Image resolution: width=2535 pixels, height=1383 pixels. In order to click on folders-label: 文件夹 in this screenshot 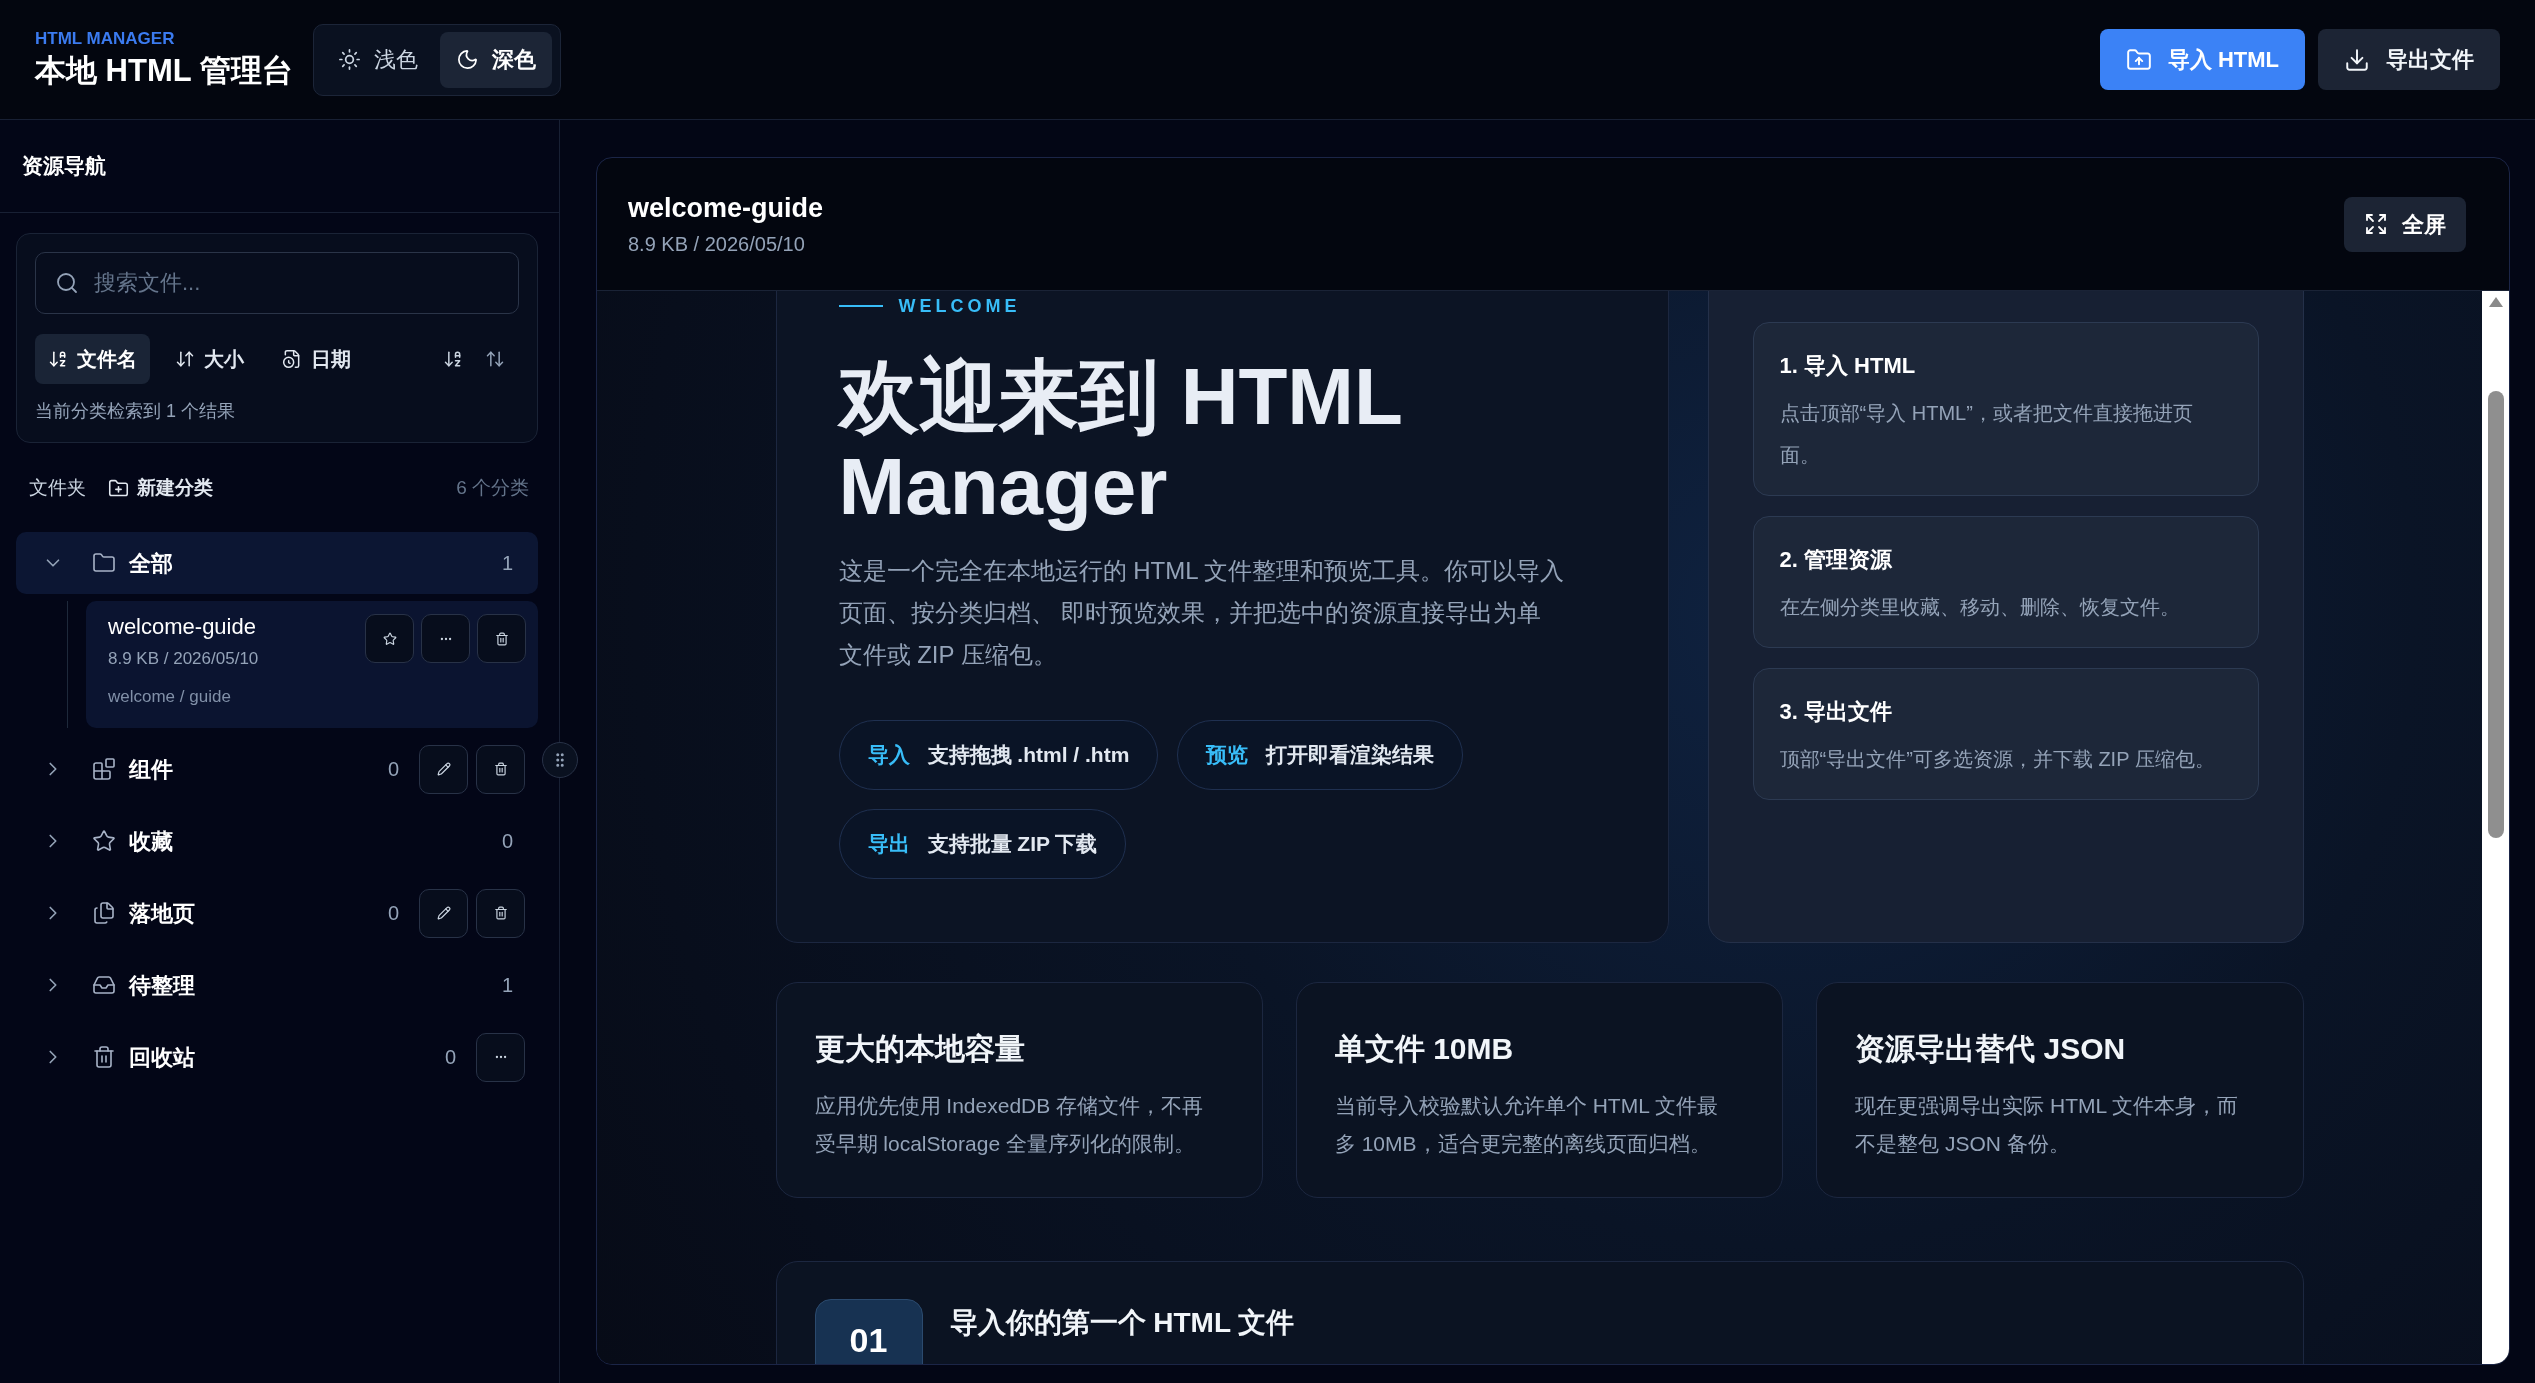, I will do `click(57, 487)`.